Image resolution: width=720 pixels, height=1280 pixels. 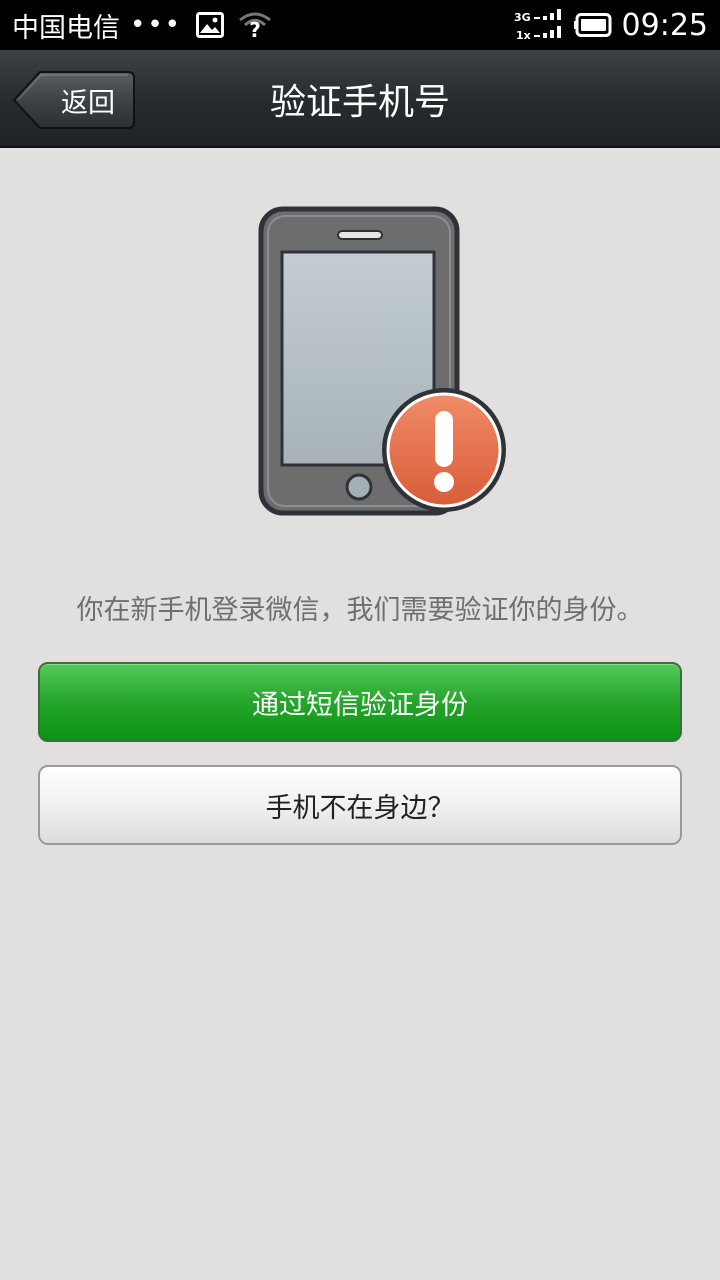 I want to click on more-dots: •••, so click(x=156, y=25).